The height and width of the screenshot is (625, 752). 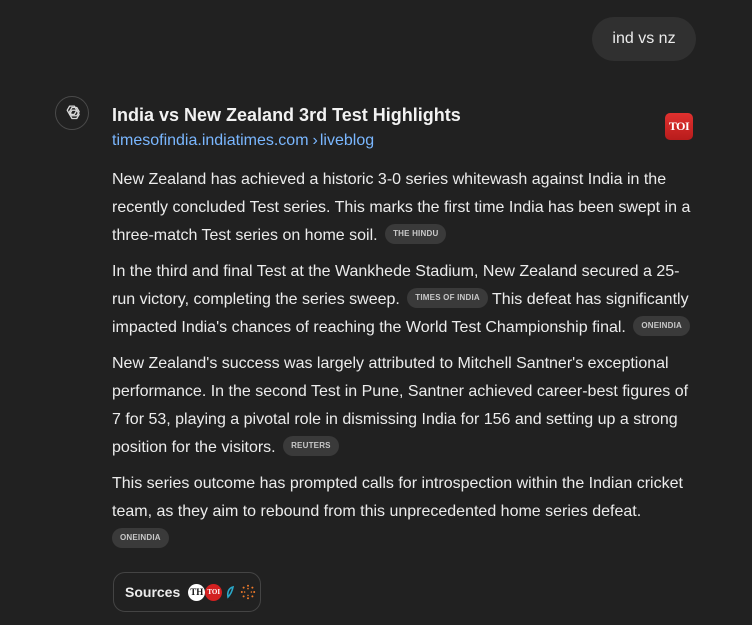 I want to click on sources-label: Sources, so click(x=153, y=592).